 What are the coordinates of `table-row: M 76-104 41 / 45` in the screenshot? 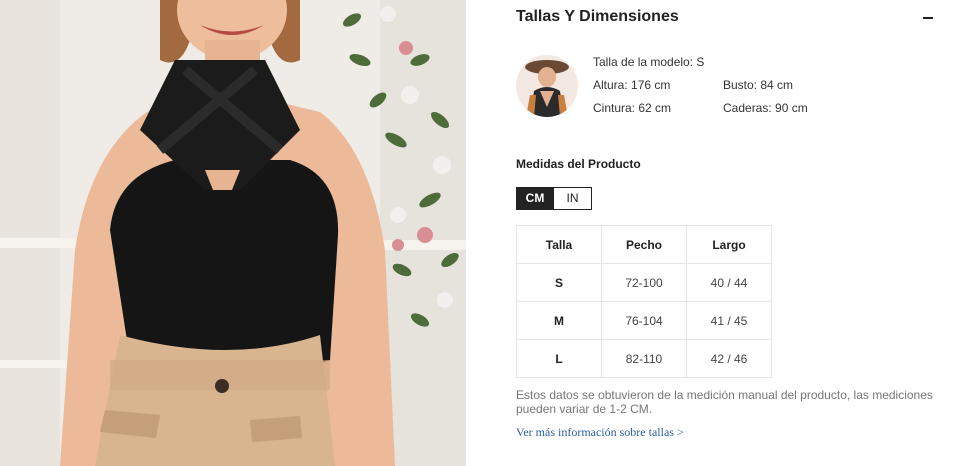 It's located at (644, 320).